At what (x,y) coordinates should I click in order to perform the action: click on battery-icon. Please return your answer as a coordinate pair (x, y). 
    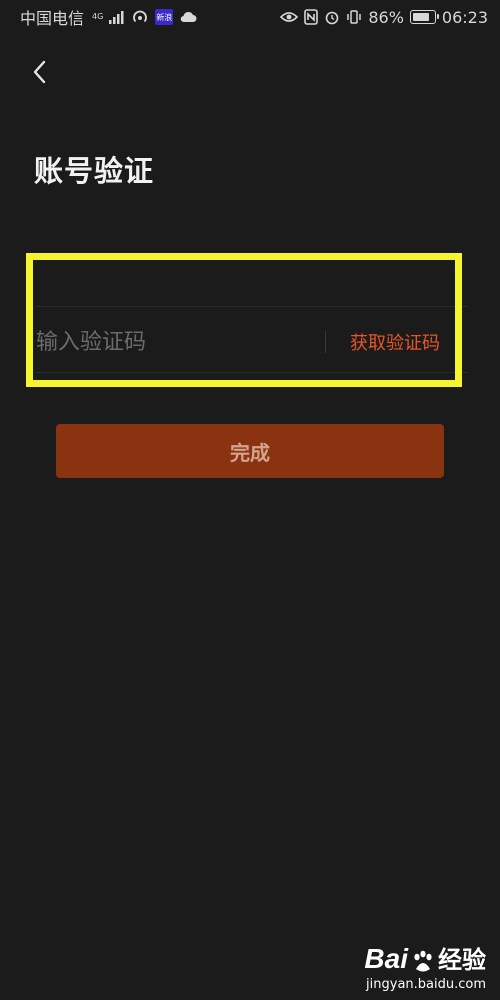
    Looking at the image, I should click on (424, 17).